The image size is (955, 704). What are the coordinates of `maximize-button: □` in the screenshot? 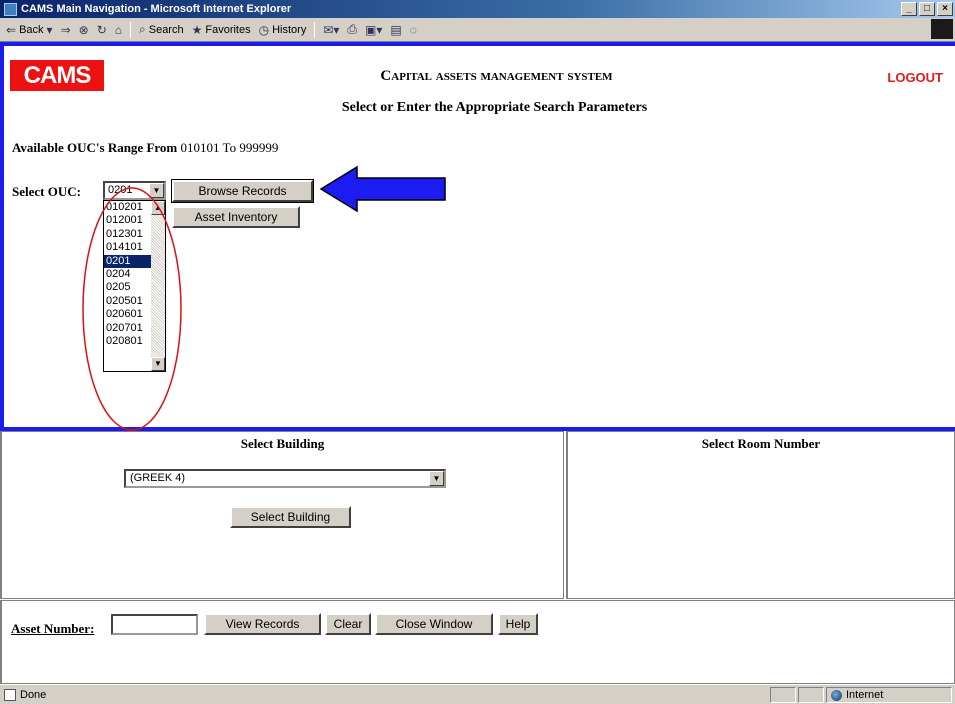 It's located at (927, 9).